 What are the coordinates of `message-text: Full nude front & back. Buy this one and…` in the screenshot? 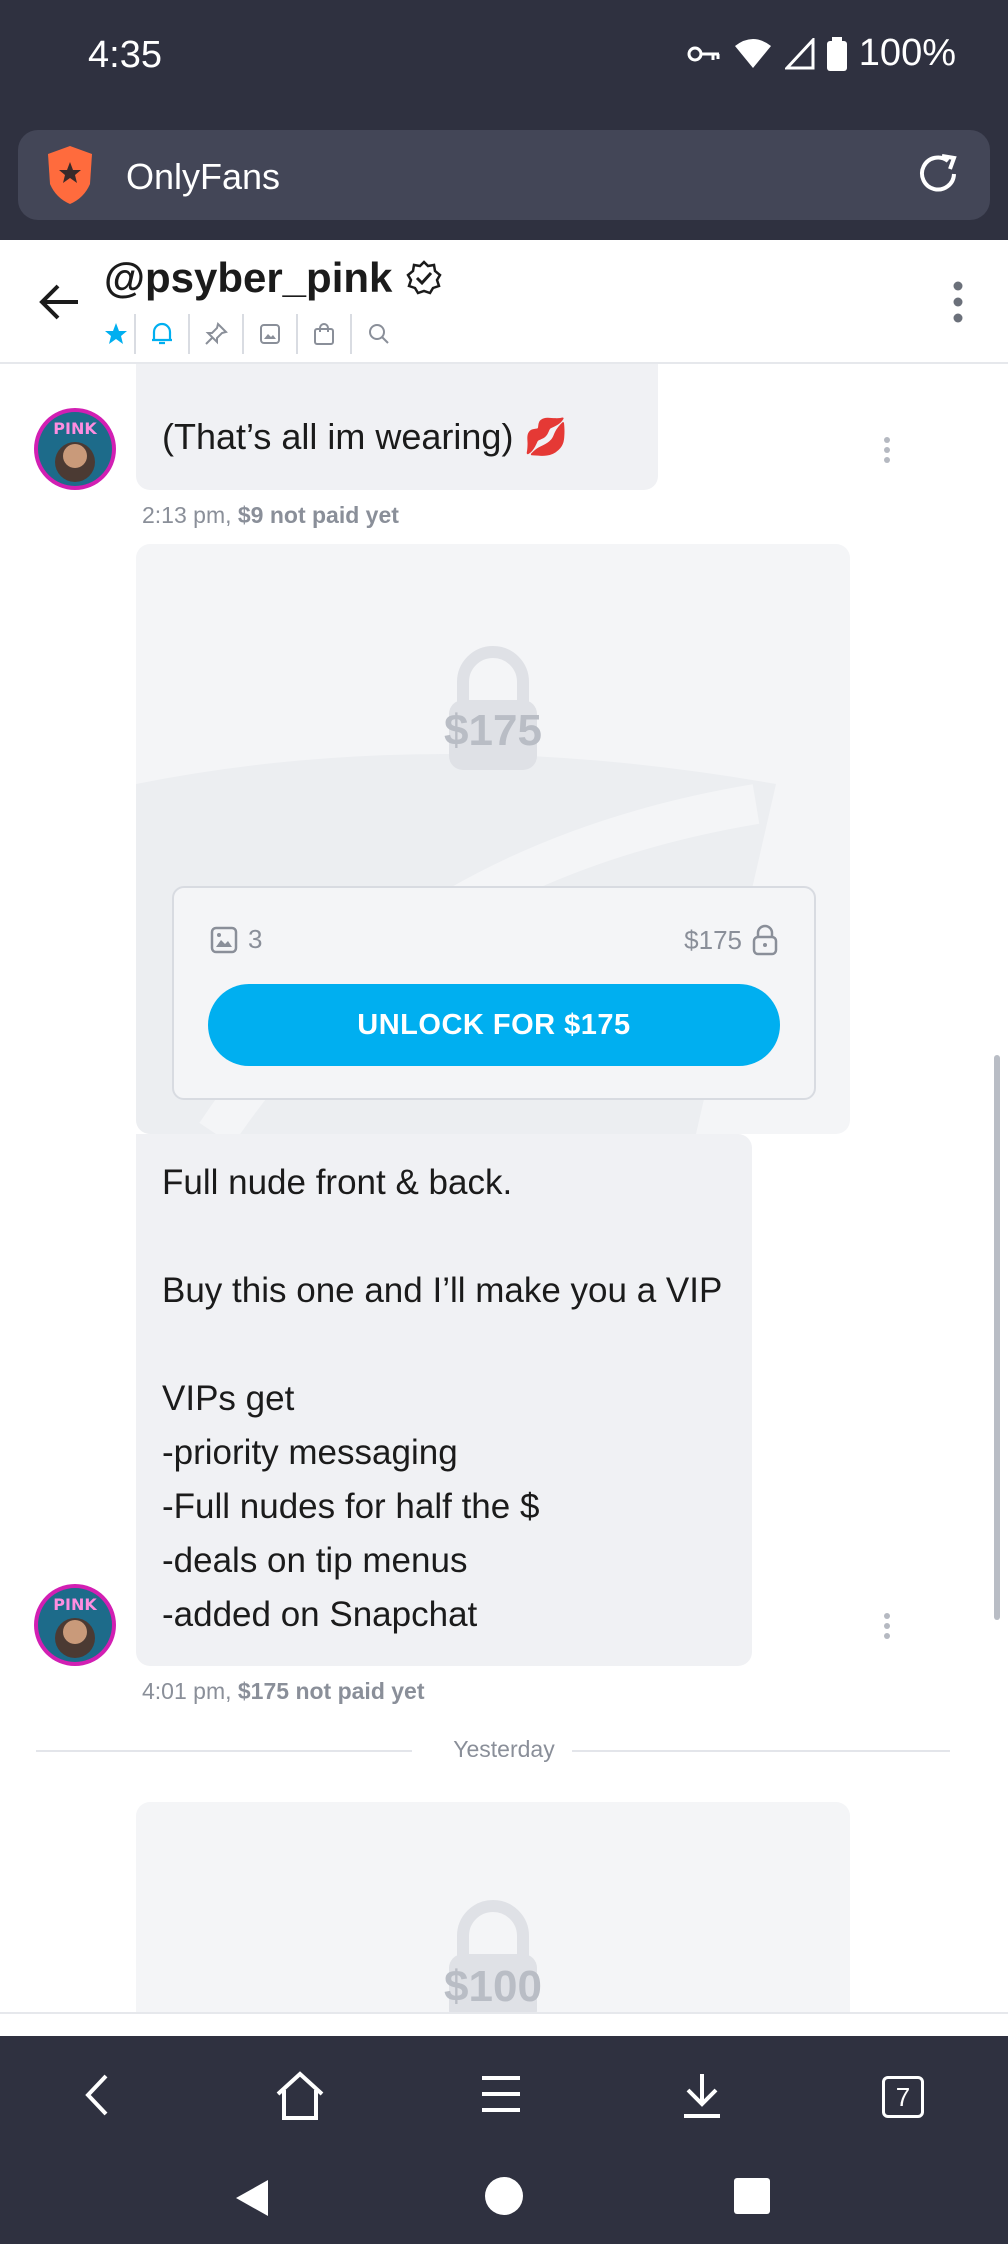 It's located at (442, 1399).